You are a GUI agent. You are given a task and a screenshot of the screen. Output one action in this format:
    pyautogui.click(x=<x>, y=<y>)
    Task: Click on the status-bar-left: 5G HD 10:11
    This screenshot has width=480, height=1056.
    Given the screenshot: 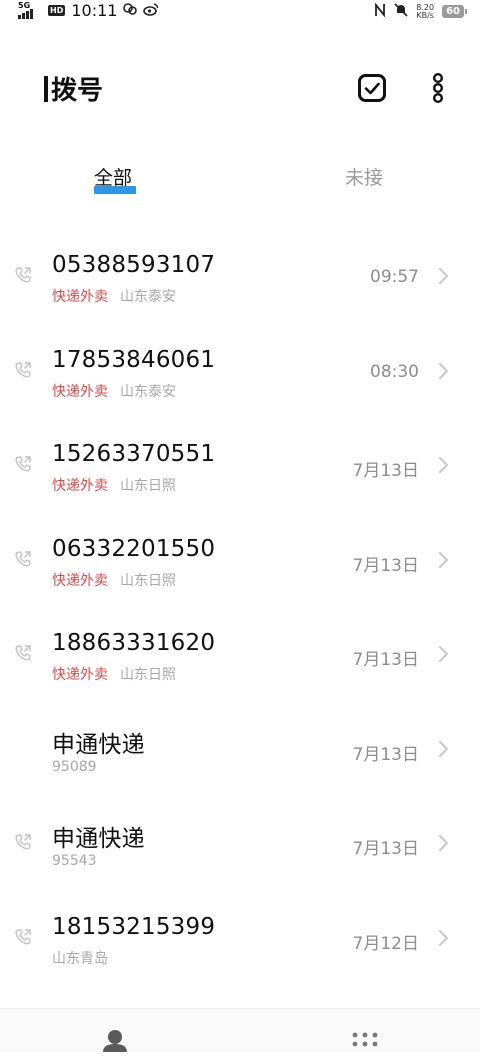 What is the action you would take?
    pyautogui.click(x=88, y=10)
    